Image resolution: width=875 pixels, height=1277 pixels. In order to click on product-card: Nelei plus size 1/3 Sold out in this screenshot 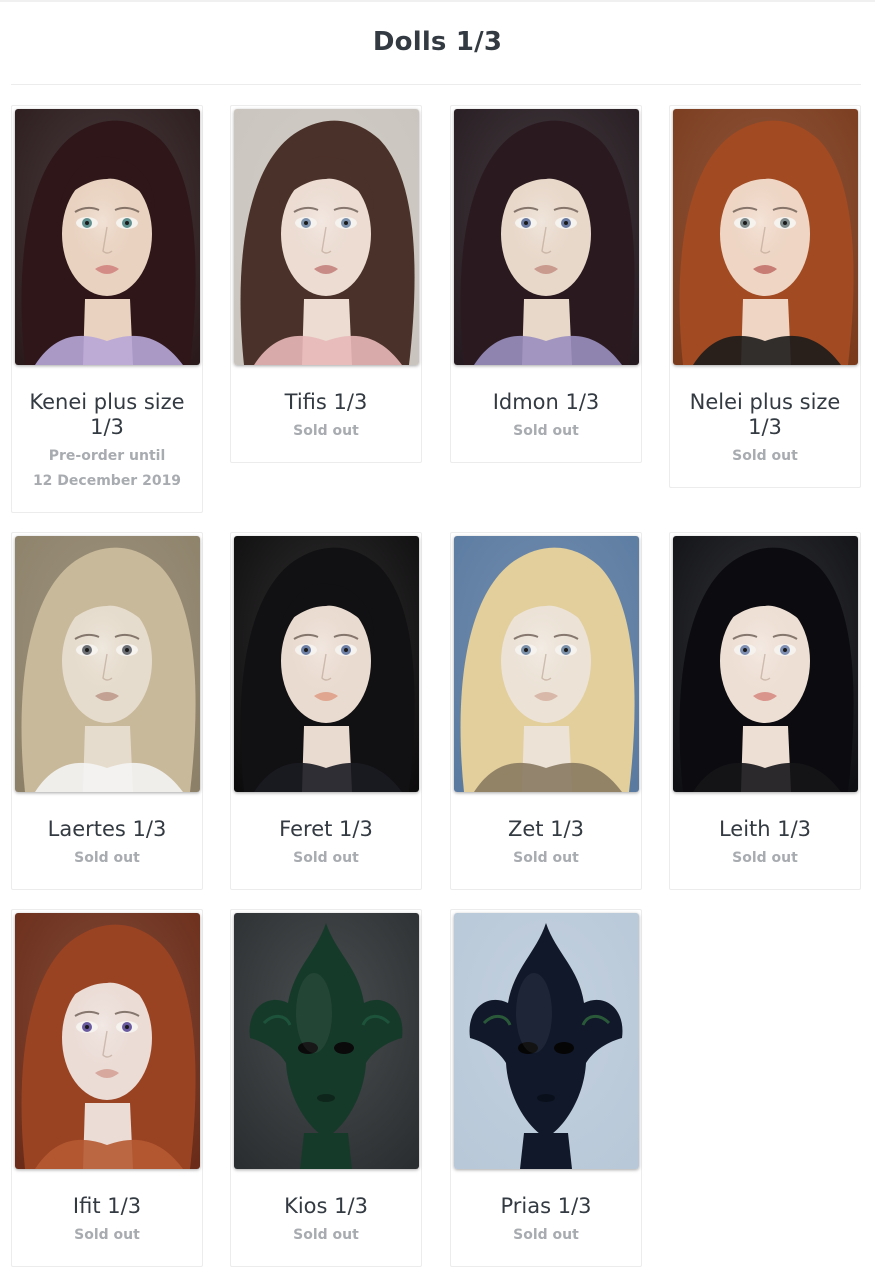, I will do `click(765, 296)`.